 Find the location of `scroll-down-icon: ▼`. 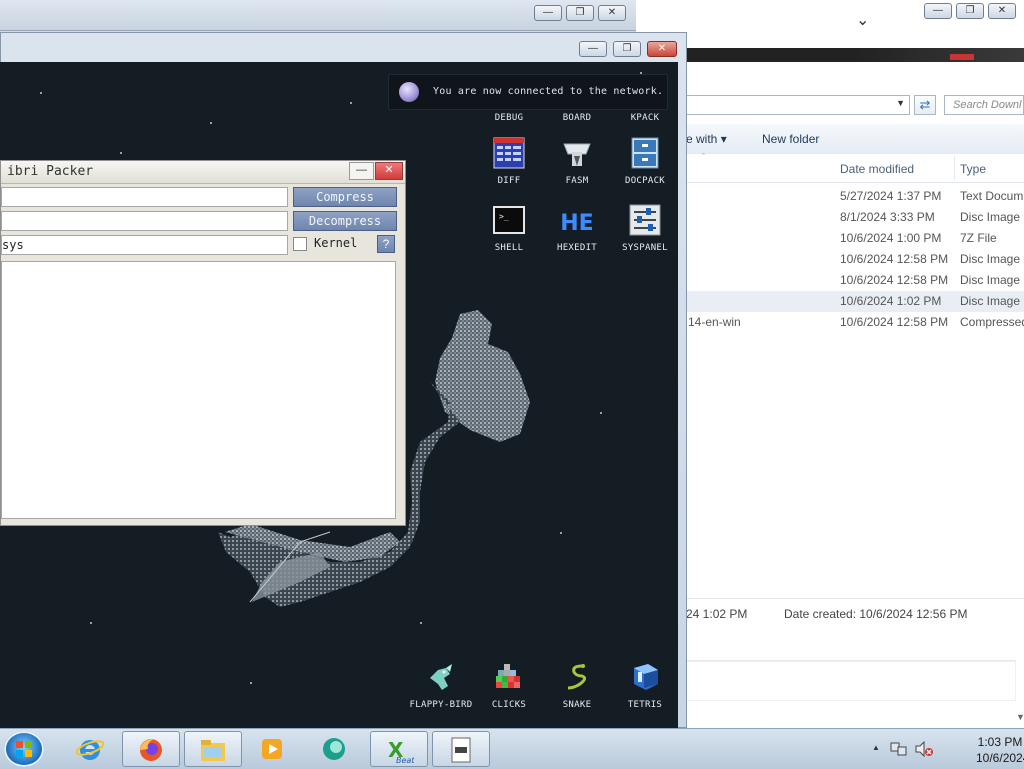

scroll-down-icon: ▼ is located at coordinates (1020, 717).